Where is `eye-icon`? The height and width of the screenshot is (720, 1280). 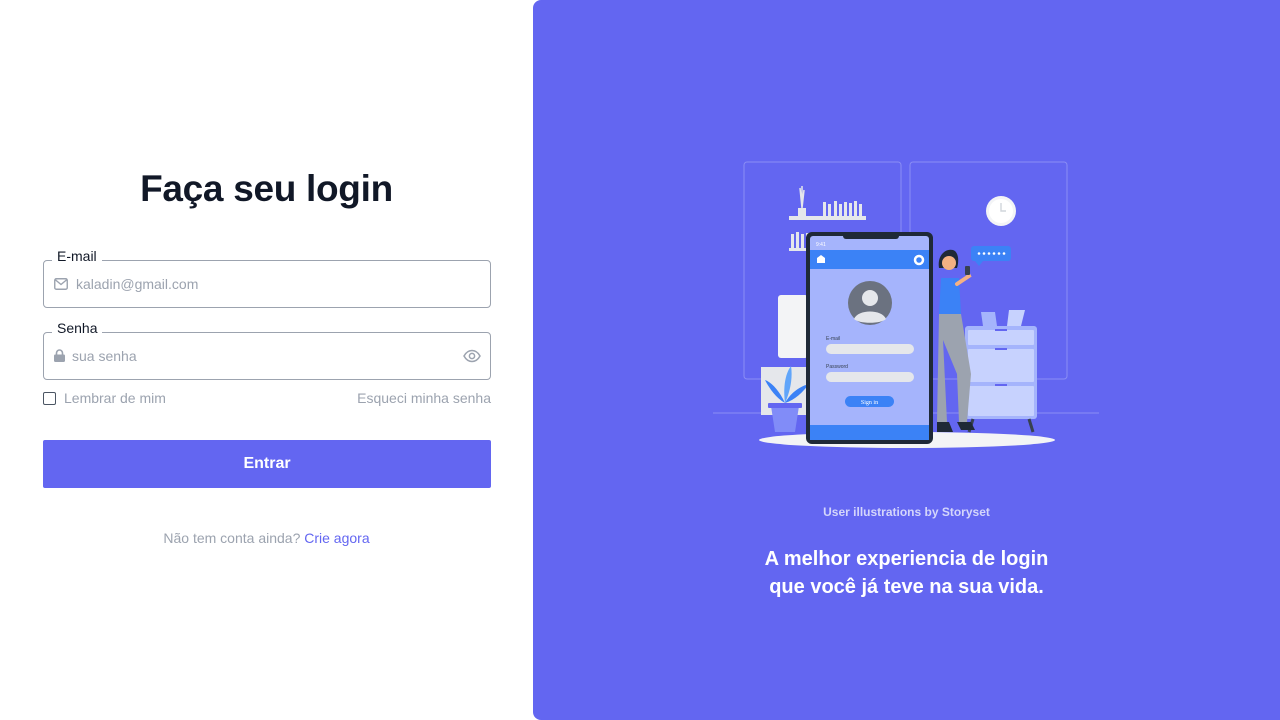 eye-icon is located at coordinates (472, 356).